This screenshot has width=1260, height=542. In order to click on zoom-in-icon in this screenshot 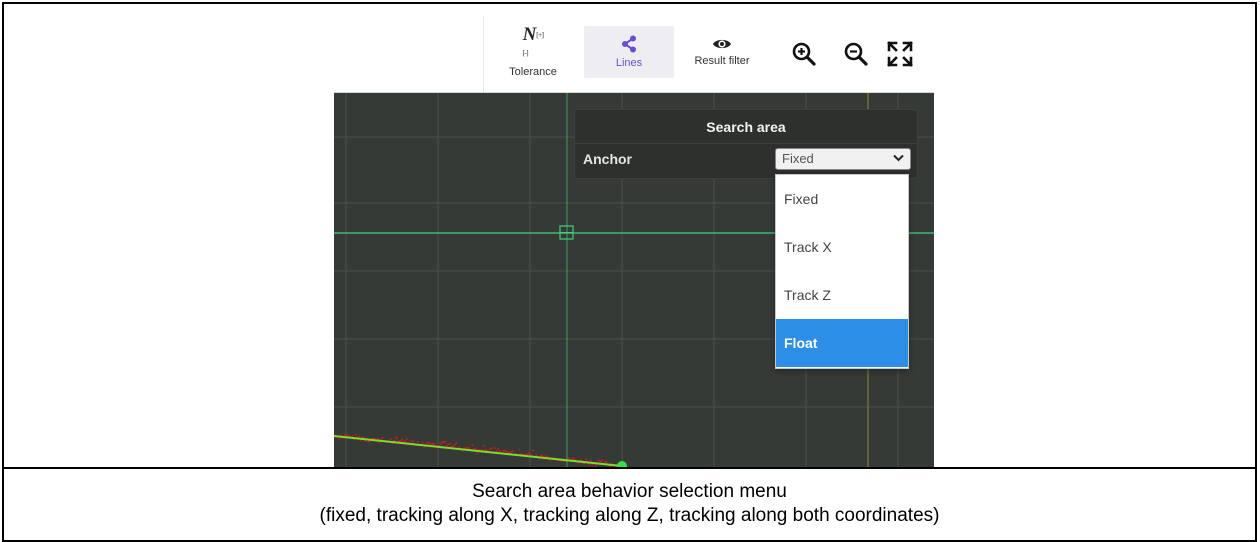, I will do `click(804, 54)`.